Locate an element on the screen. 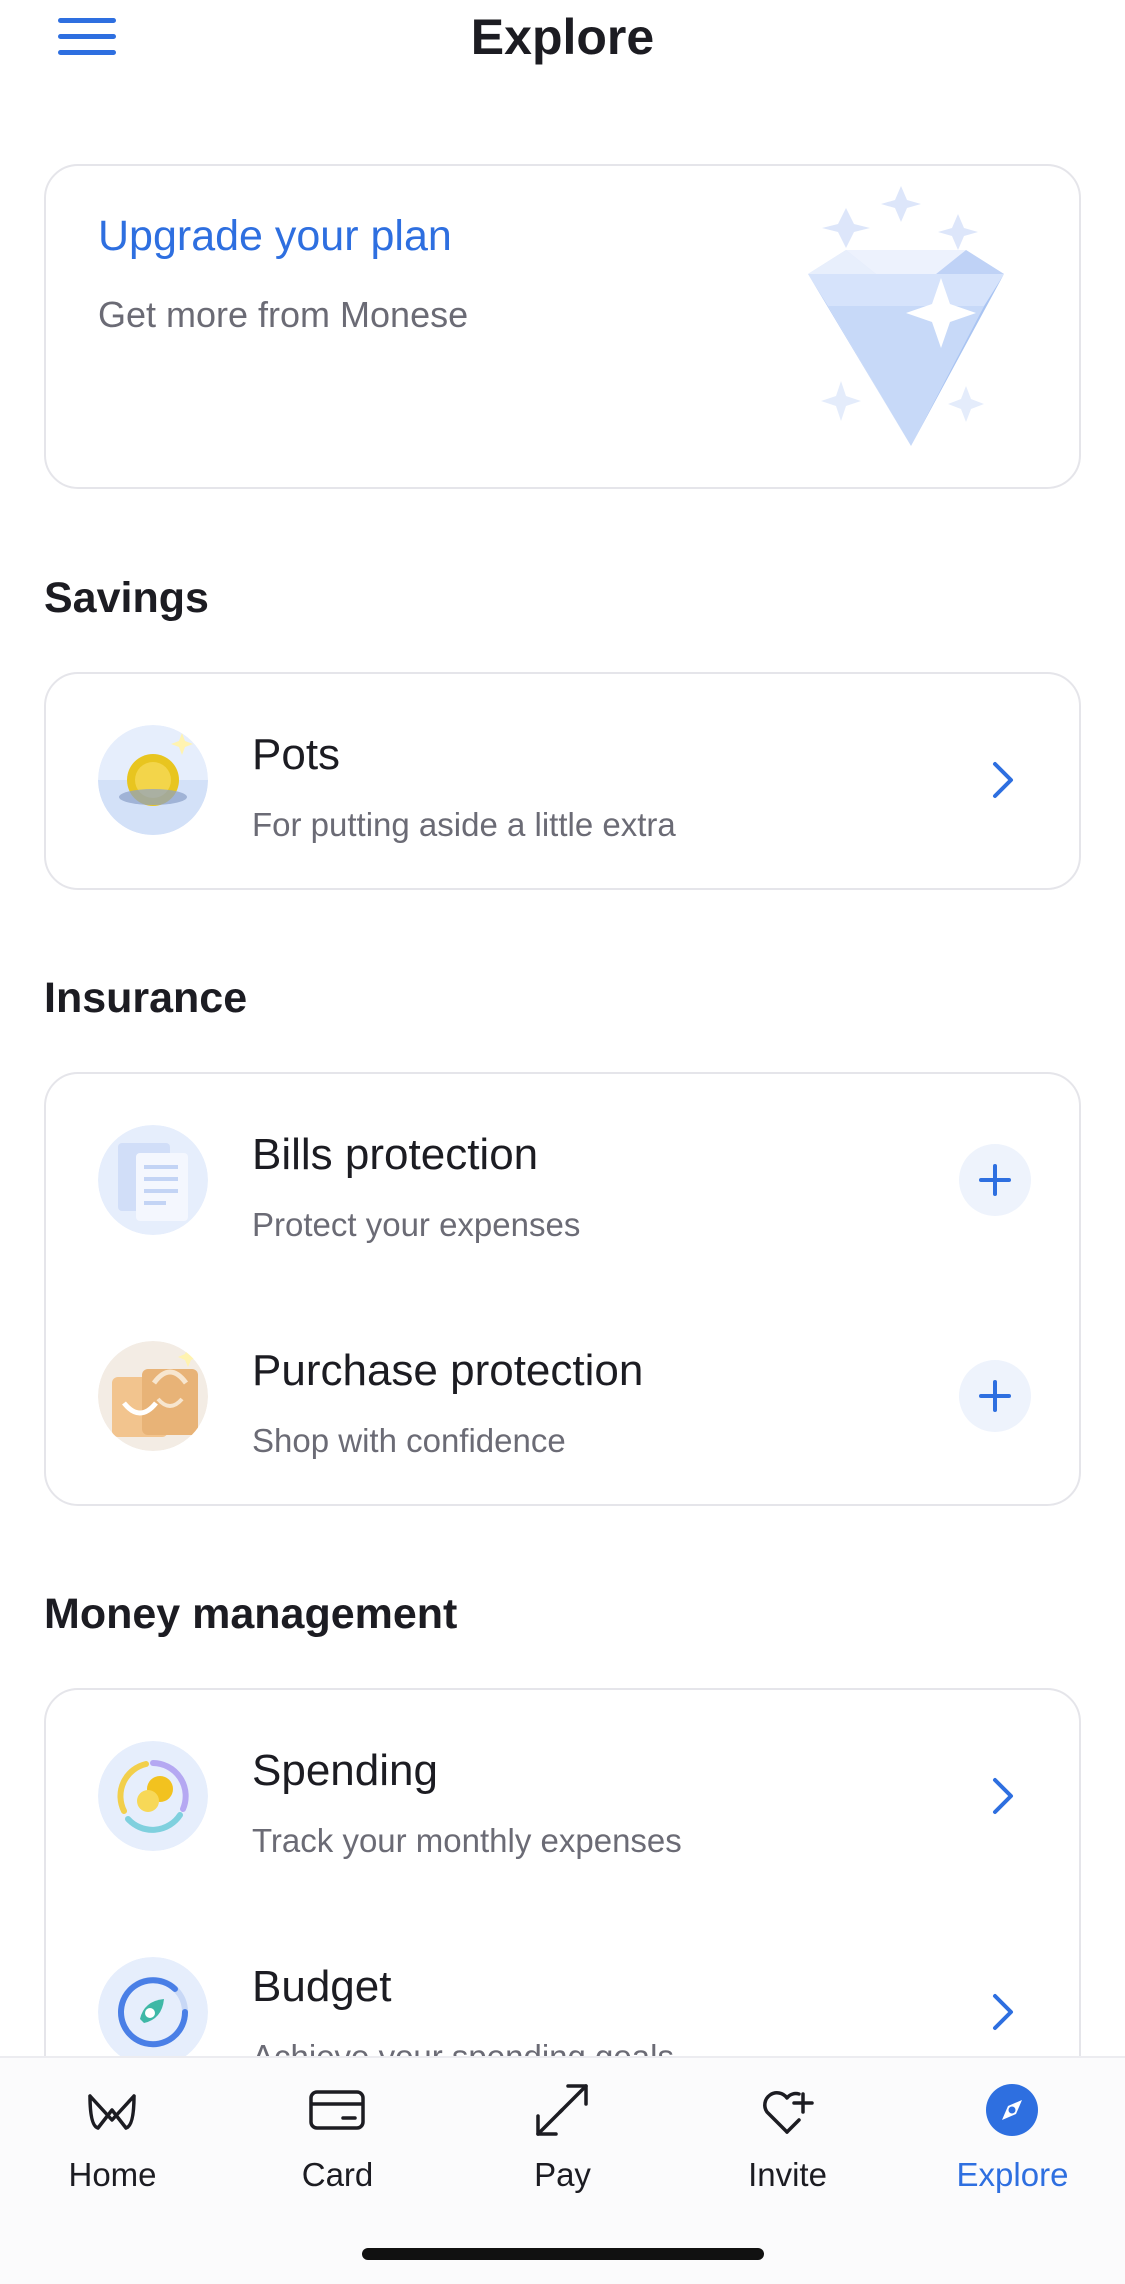  upgrade-subtitle: Get more from Monese is located at coordinates (283, 314).